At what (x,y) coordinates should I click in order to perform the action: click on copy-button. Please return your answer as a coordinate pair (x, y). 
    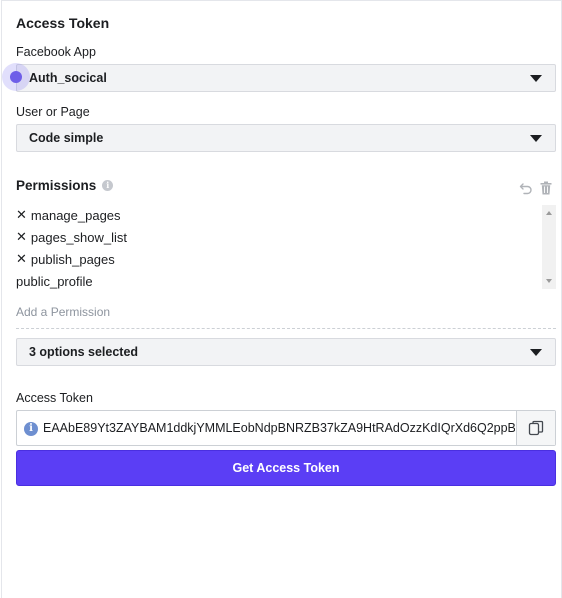
    Looking at the image, I should click on (535, 428).